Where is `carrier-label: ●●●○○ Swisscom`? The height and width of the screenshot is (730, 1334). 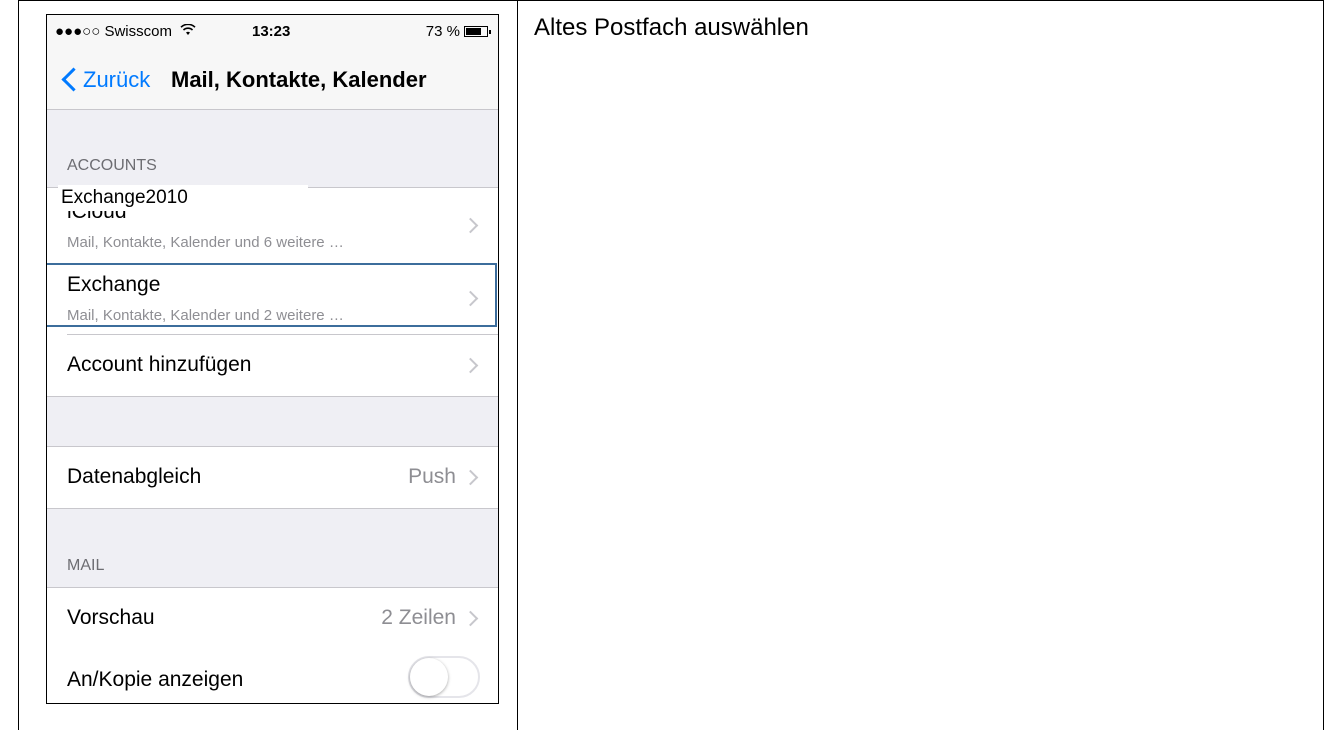
carrier-label: ●●●○○ Swisscom is located at coordinates (125, 31).